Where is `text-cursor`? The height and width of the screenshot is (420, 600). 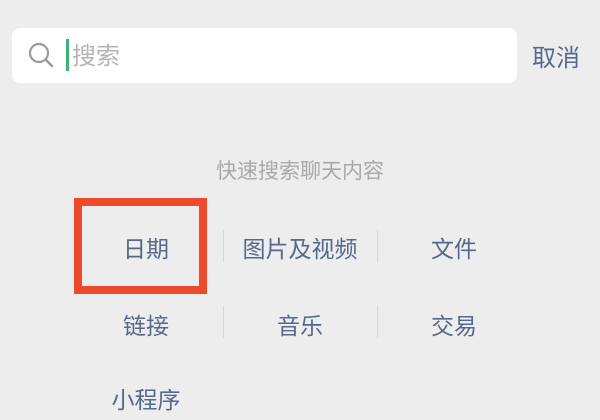 text-cursor is located at coordinates (67, 55).